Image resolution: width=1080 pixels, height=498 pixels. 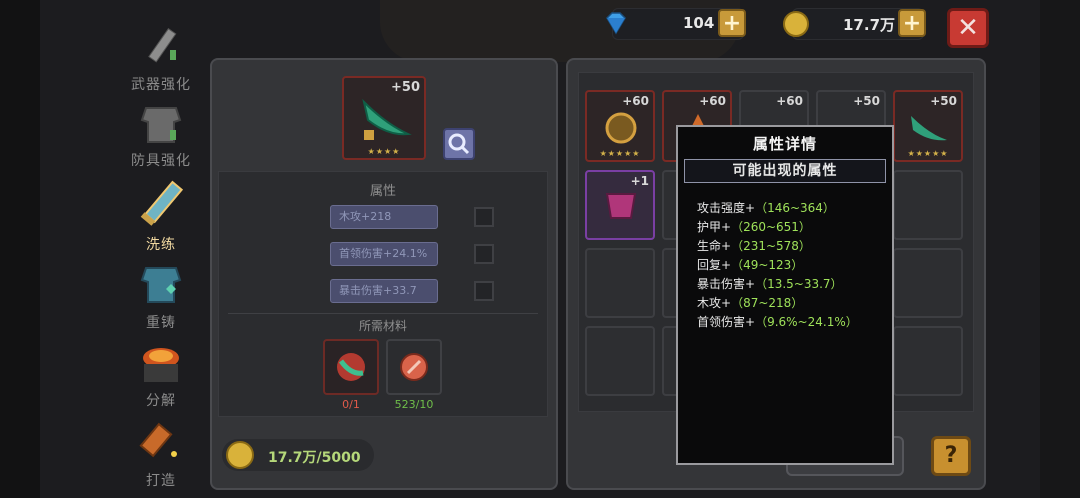 What do you see at coordinates (912, 23) in the screenshot?
I see `add-gold-button: +` at bounding box center [912, 23].